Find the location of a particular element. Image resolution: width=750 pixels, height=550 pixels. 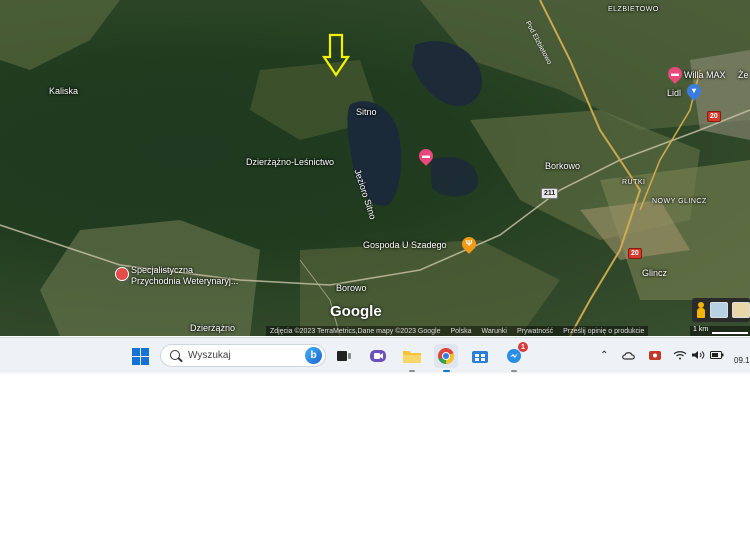

cloud-icon is located at coordinates (629, 355).